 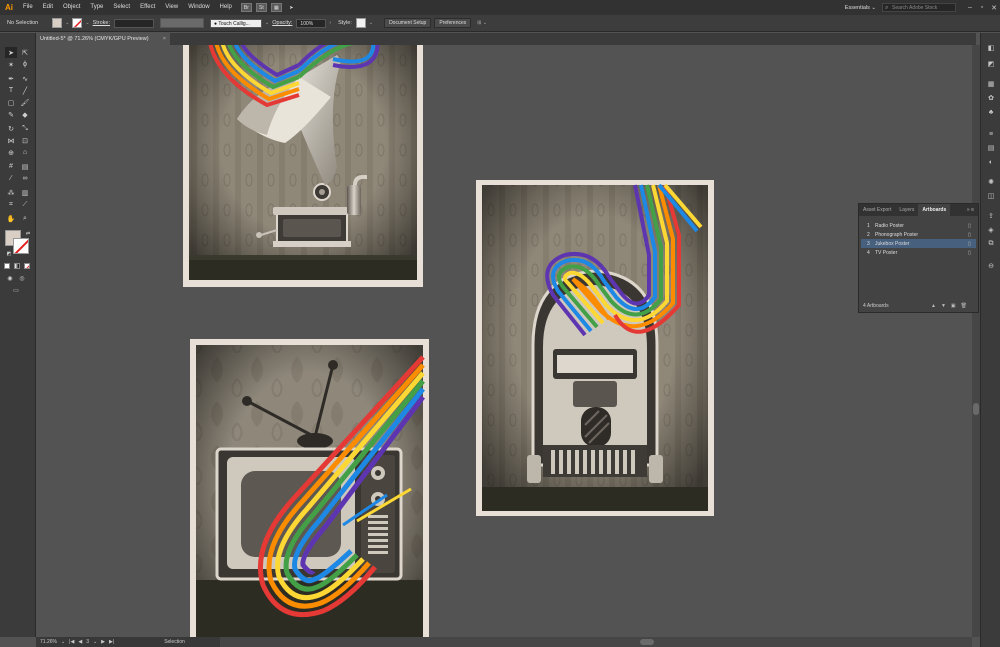 What do you see at coordinates (918, 243) in the screenshot?
I see `artboard-row-3: 3 Jukebox Poster ▯` at bounding box center [918, 243].